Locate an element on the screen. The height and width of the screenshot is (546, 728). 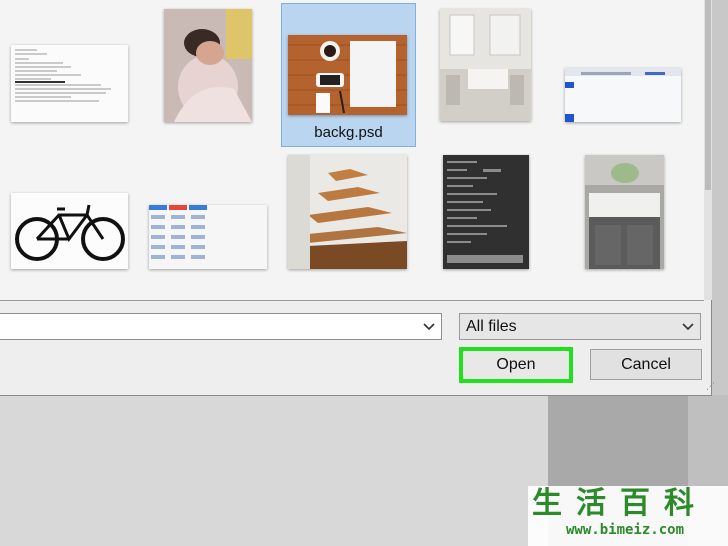
sink-photo-thumbnail is located at coordinates (624, 212).